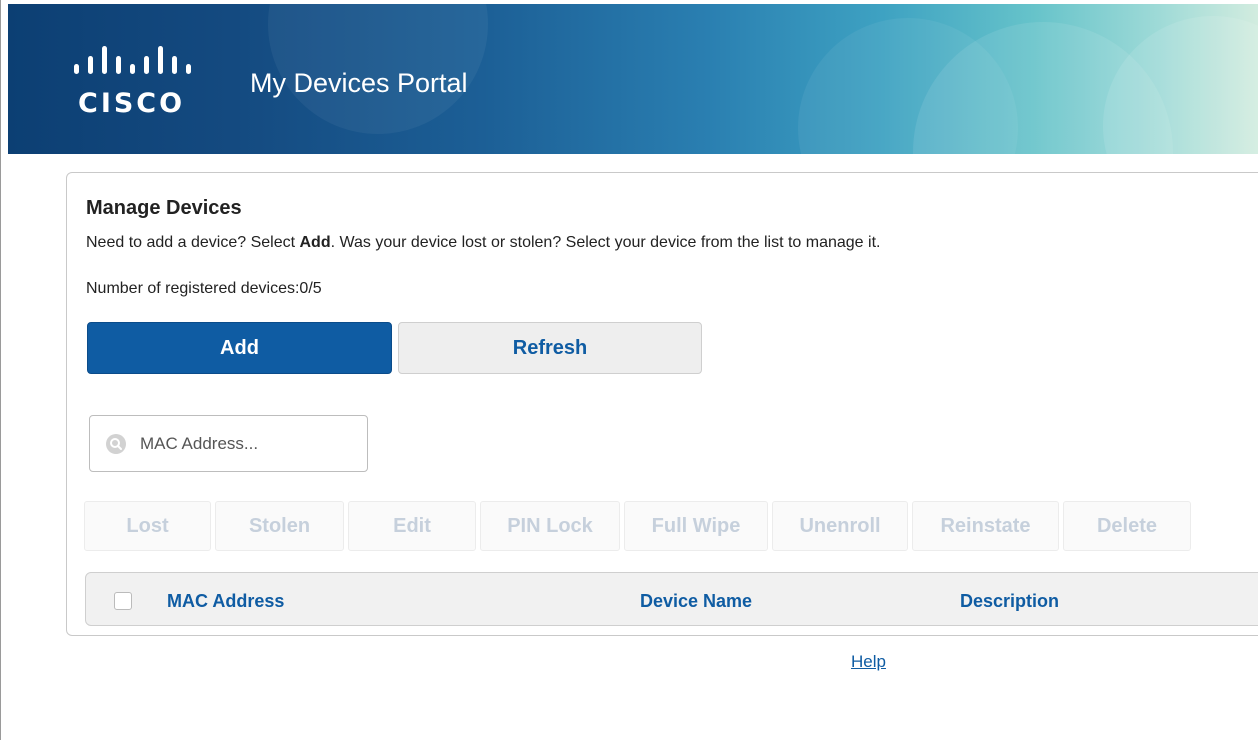 Image resolution: width=1258 pixels, height=740 pixels. What do you see at coordinates (1127, 526) in the screenshot?
I see `delete-button: Delete` at bounding box center [1127, 526].